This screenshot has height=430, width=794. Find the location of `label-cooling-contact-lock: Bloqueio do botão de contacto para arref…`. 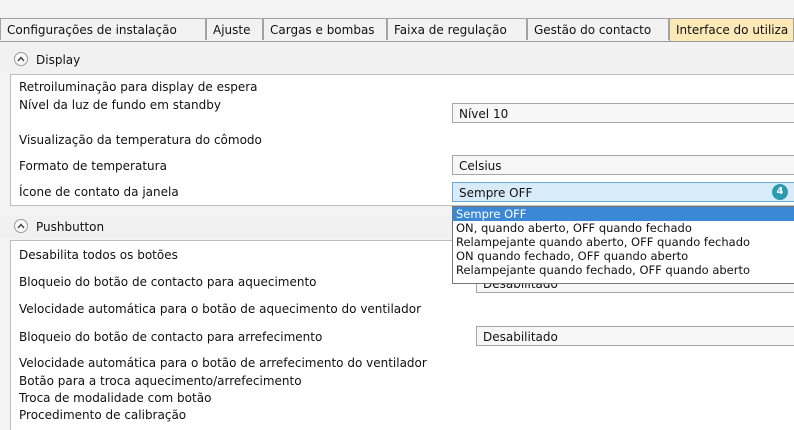

label-cooling-contact-lock: Bloqueio do botão de contacto para arref… is located at coordinates (171, 337).